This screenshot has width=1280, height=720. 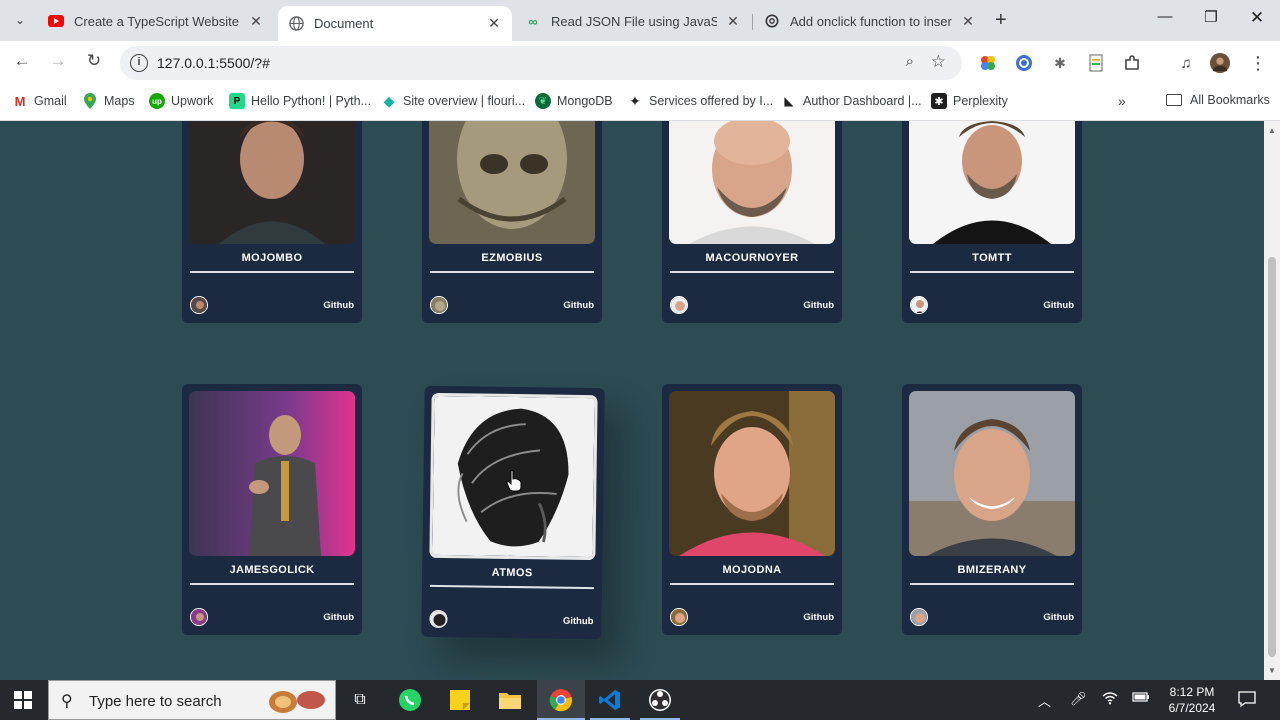 I want to click on microphone-icon: 🎤︎, so click(x=1078, y=699).